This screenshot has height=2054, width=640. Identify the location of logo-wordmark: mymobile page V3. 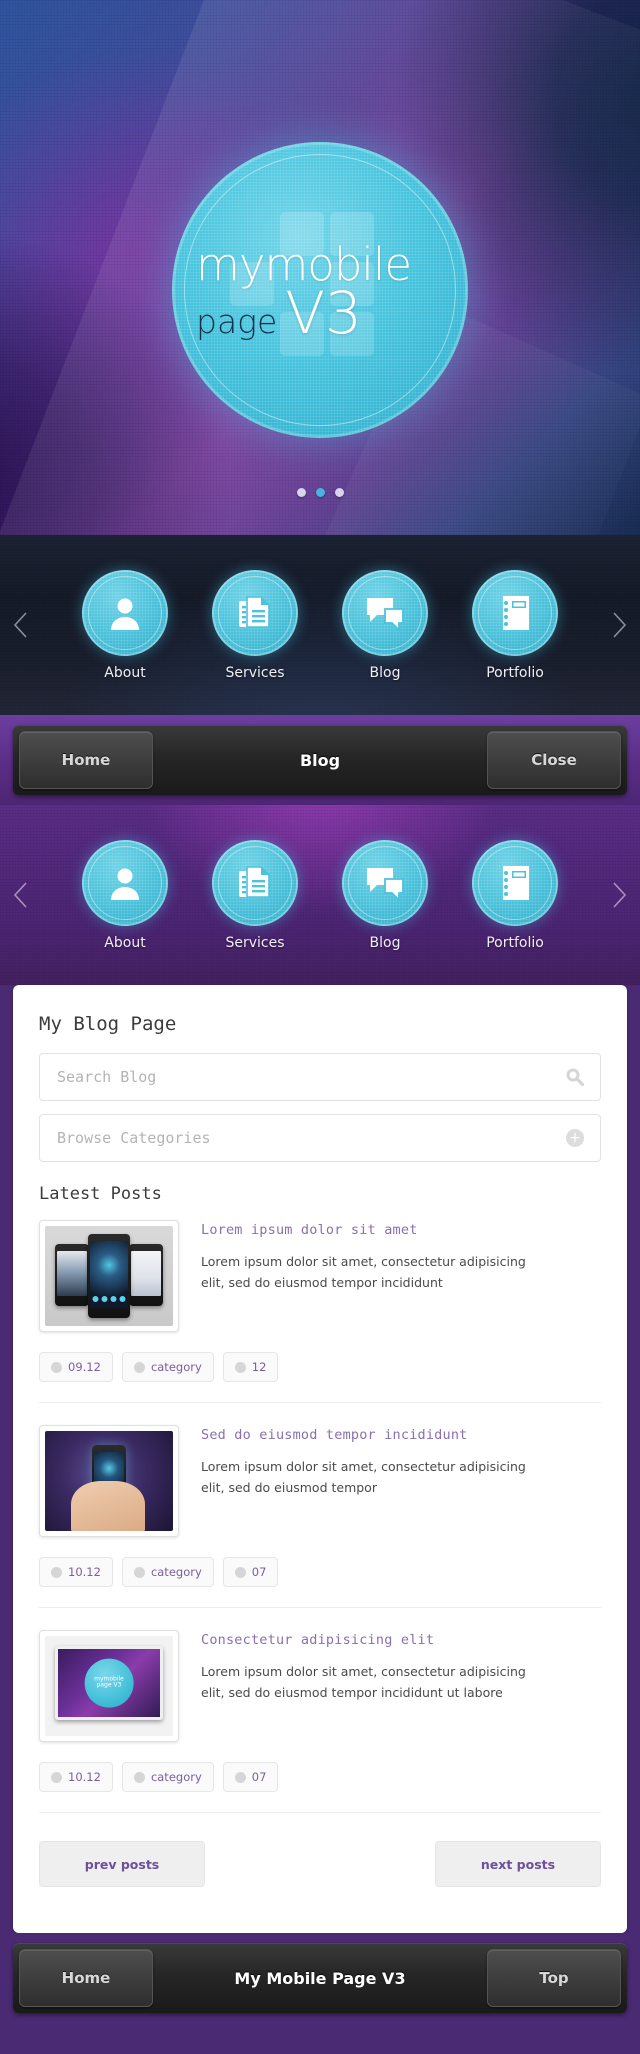
(320, 290).